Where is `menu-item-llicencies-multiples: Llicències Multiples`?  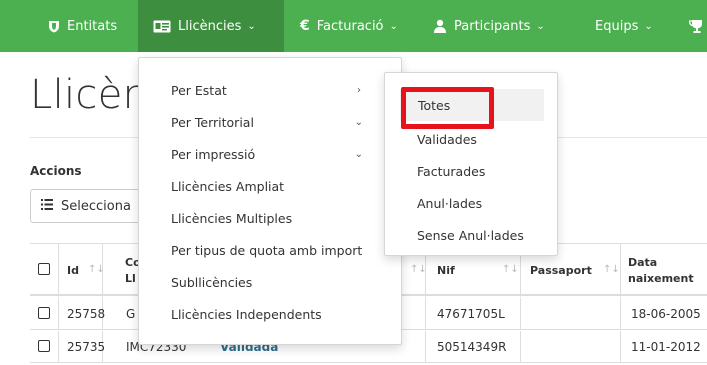 menu-item-llicencies-multiples: Llicències Multiples is located at coordinates (270, 218).